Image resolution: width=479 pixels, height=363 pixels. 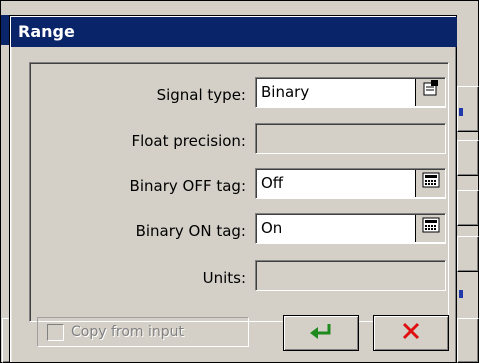 What do you see at coordinates (350, 138) in the screenshot?
I see `float-precision-field` at bounding box center [350, 138].